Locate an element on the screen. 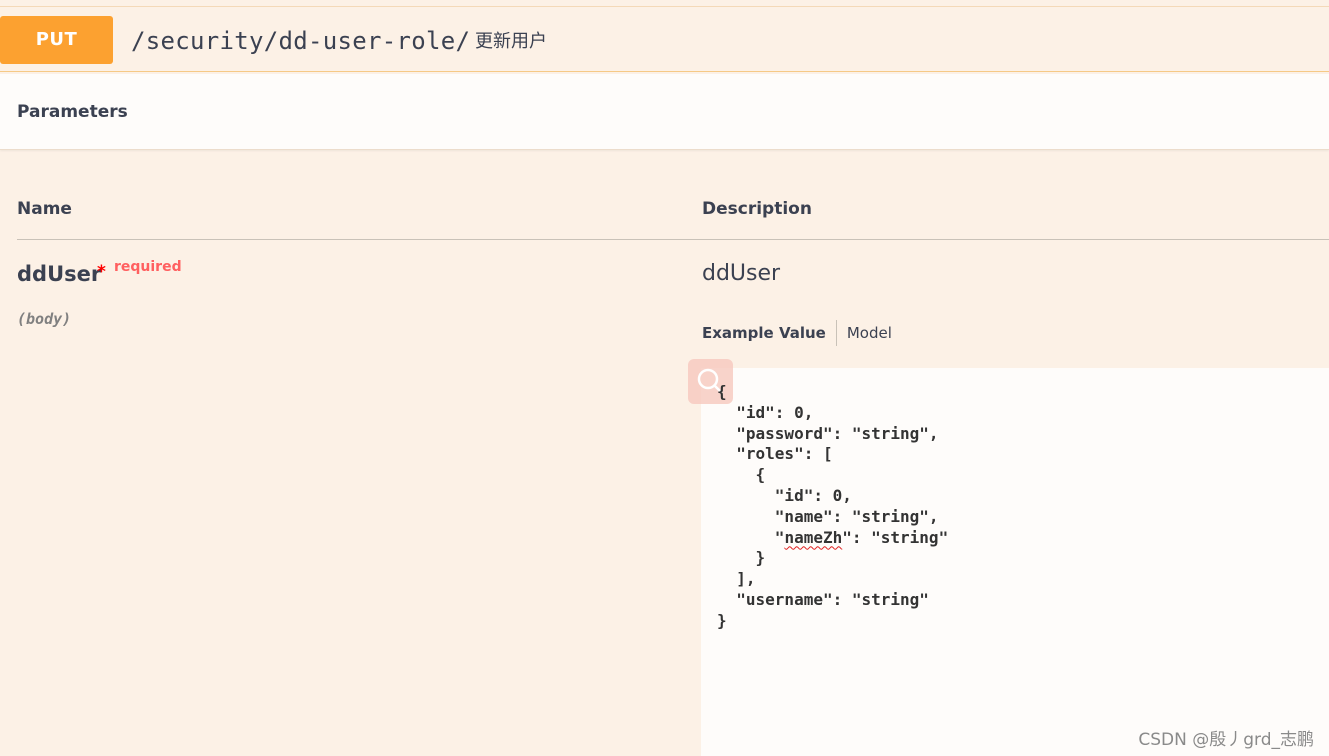 This screenshot has height=756, width=1329. tab-example-value: Example Value is located at coordinates (769, 333).